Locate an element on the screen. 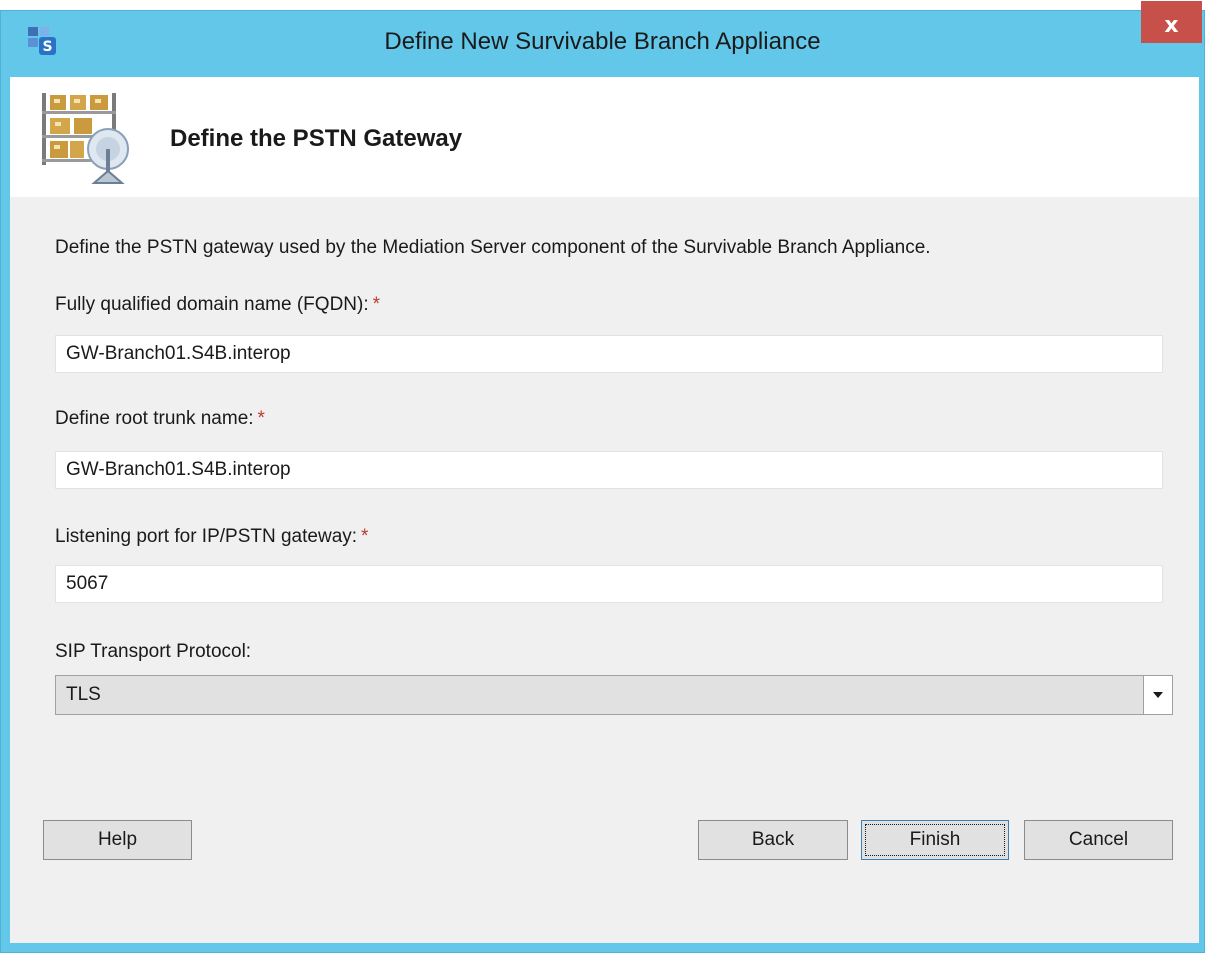 This screenshot has height=953, width=1205. window-title: Define New Survivable Branch Appliance is located at coordinates (602, 41).